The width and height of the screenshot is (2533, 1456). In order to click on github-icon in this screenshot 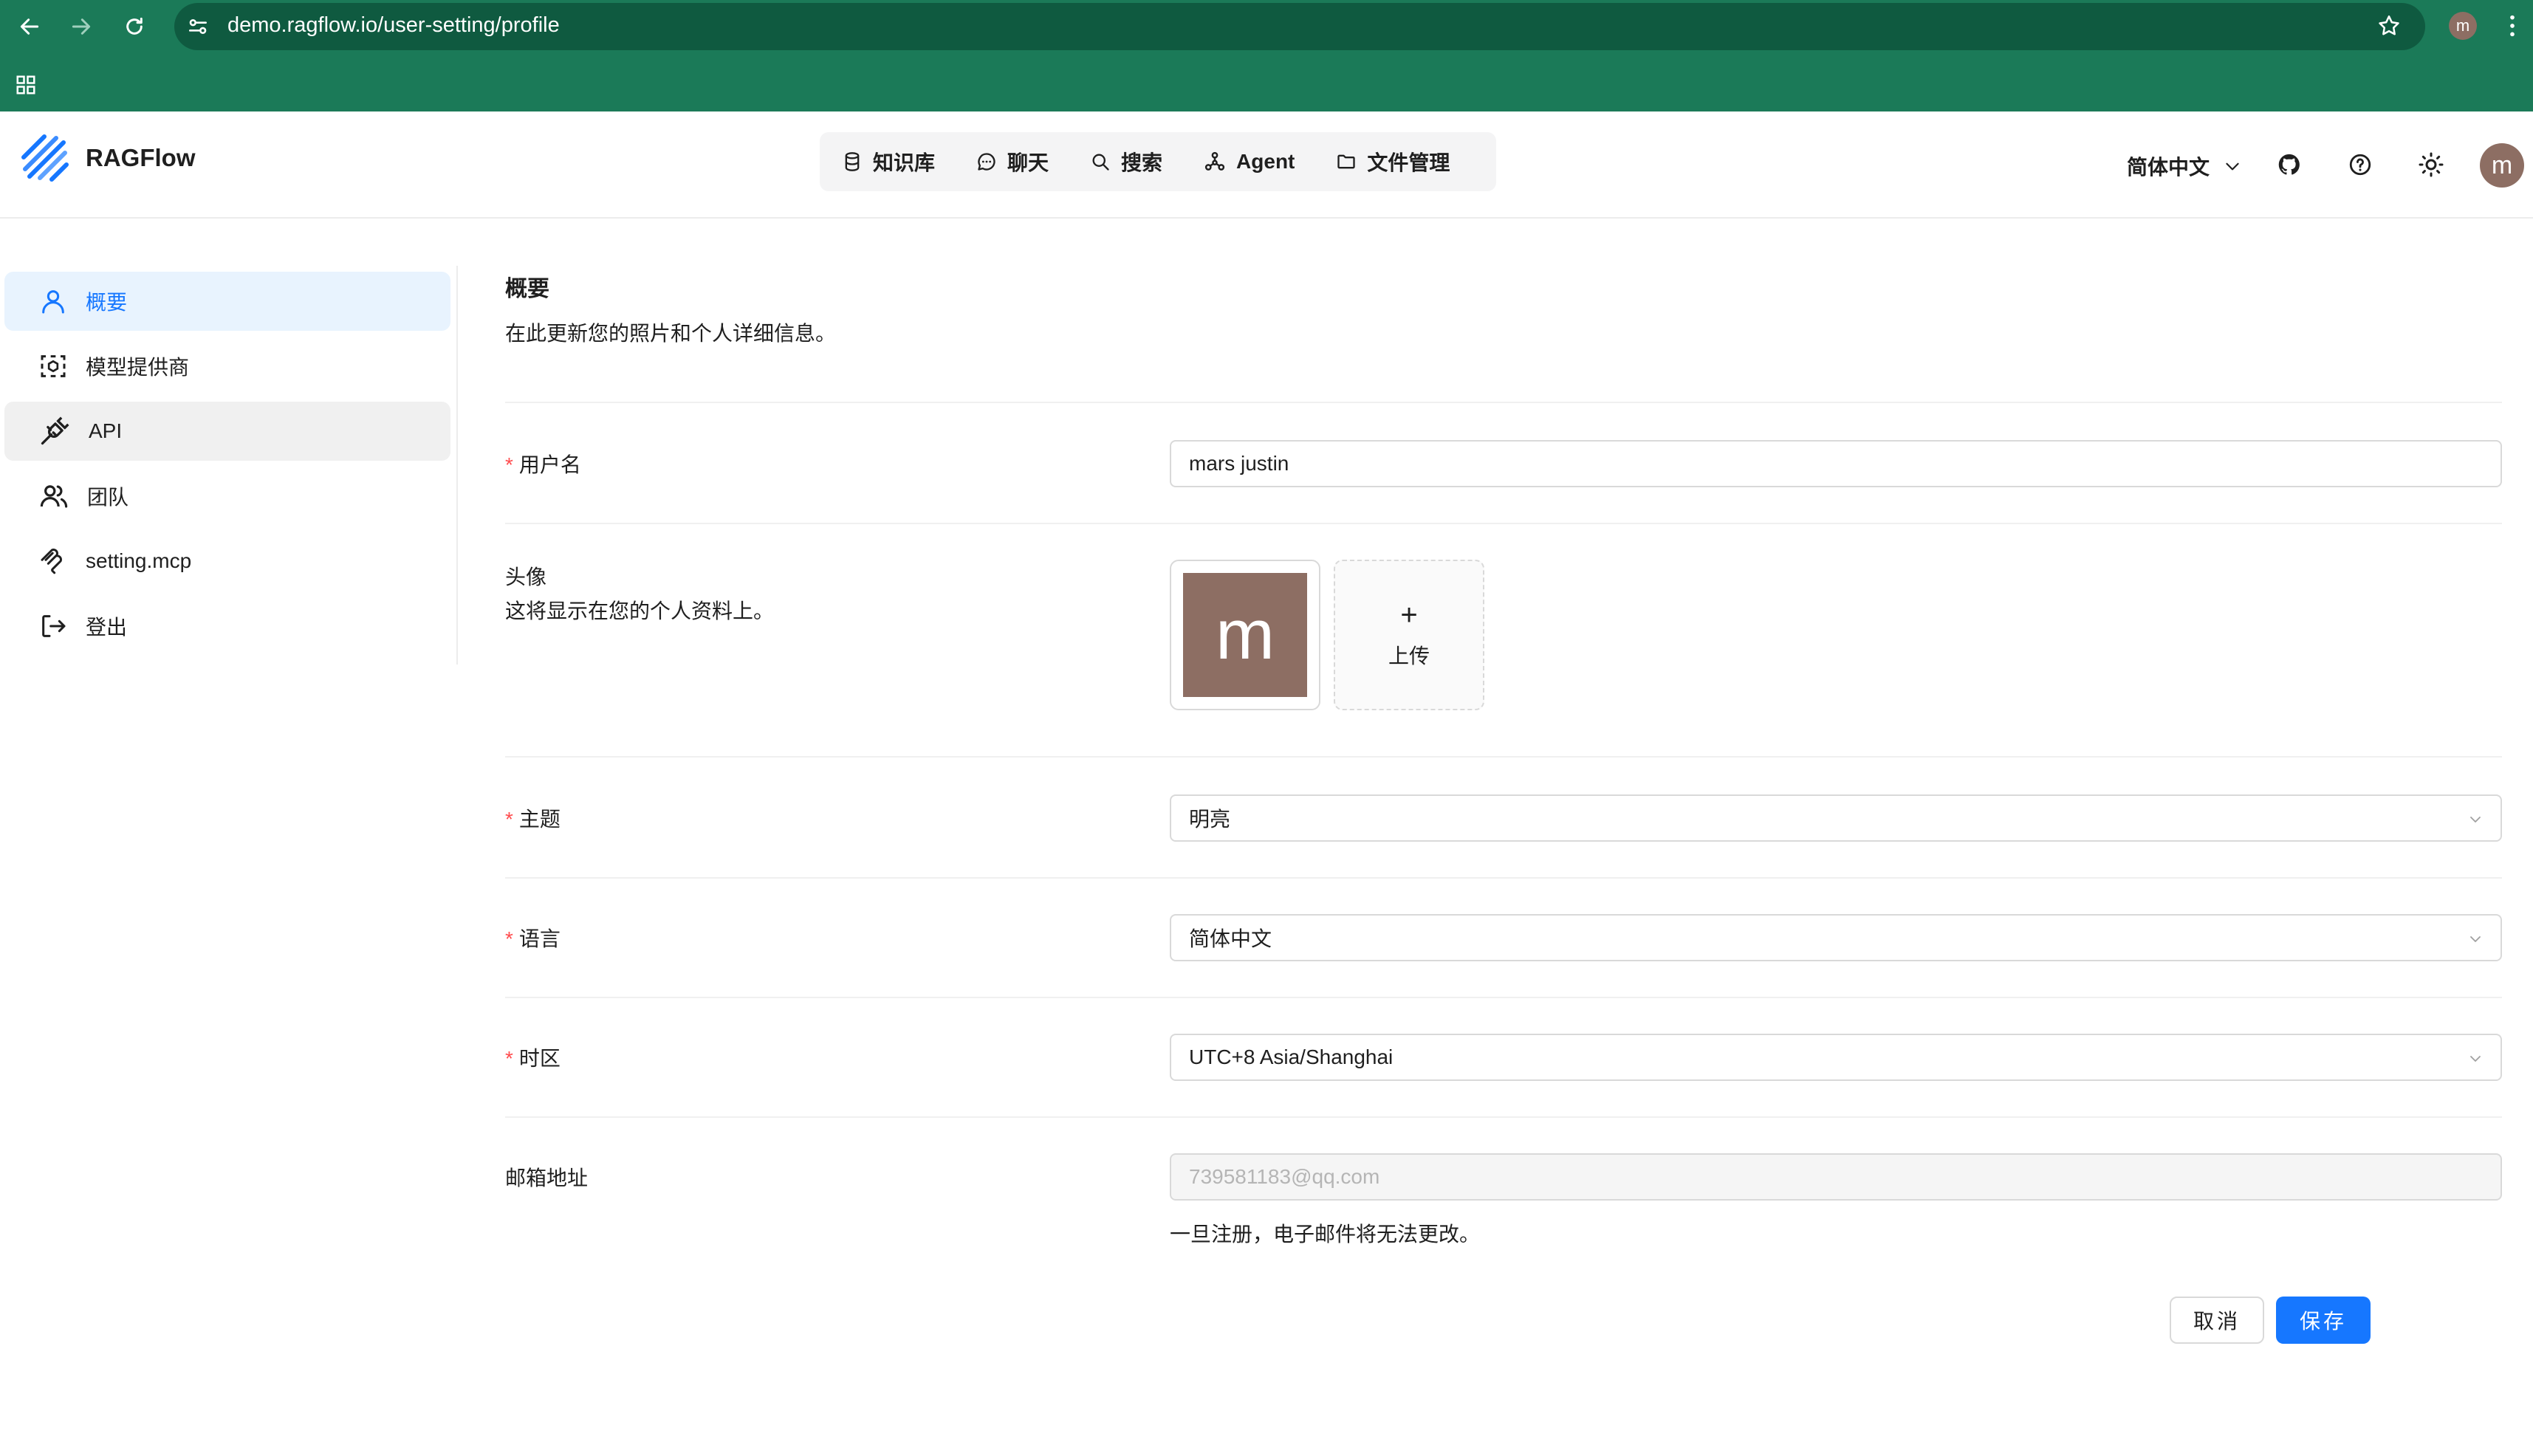, I will do `click(2289, 165)`.